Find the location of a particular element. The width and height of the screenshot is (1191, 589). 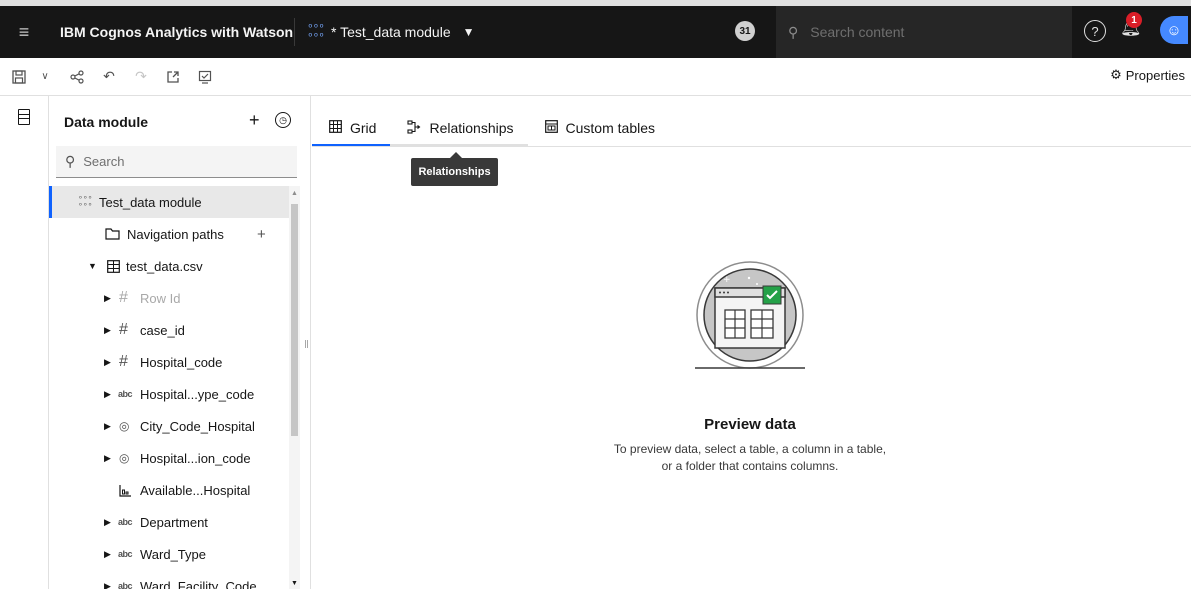

panel-resize-handle is located at coordinates (306, 344).